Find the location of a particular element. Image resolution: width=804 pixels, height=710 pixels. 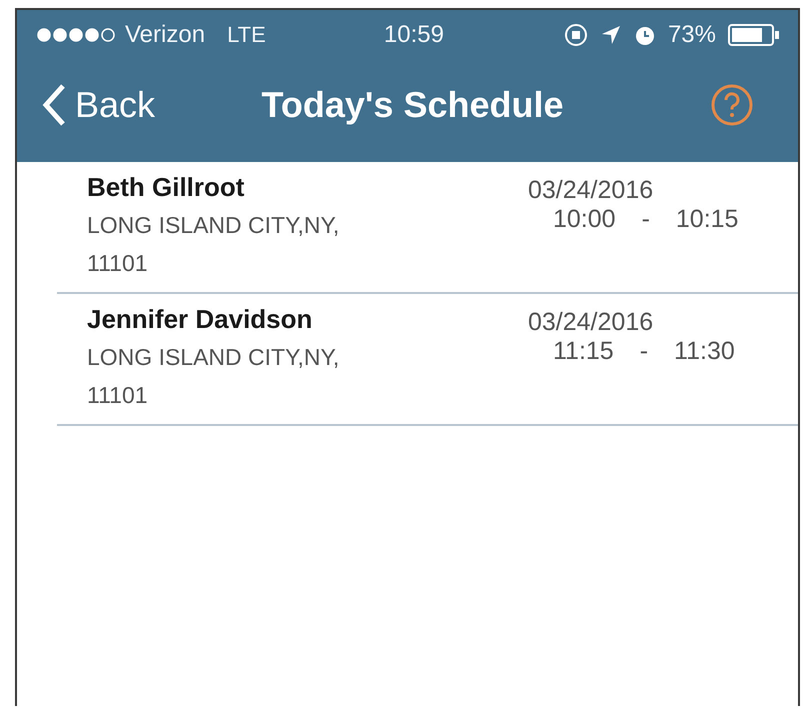

location-icon is located at coordinates (611, 35).